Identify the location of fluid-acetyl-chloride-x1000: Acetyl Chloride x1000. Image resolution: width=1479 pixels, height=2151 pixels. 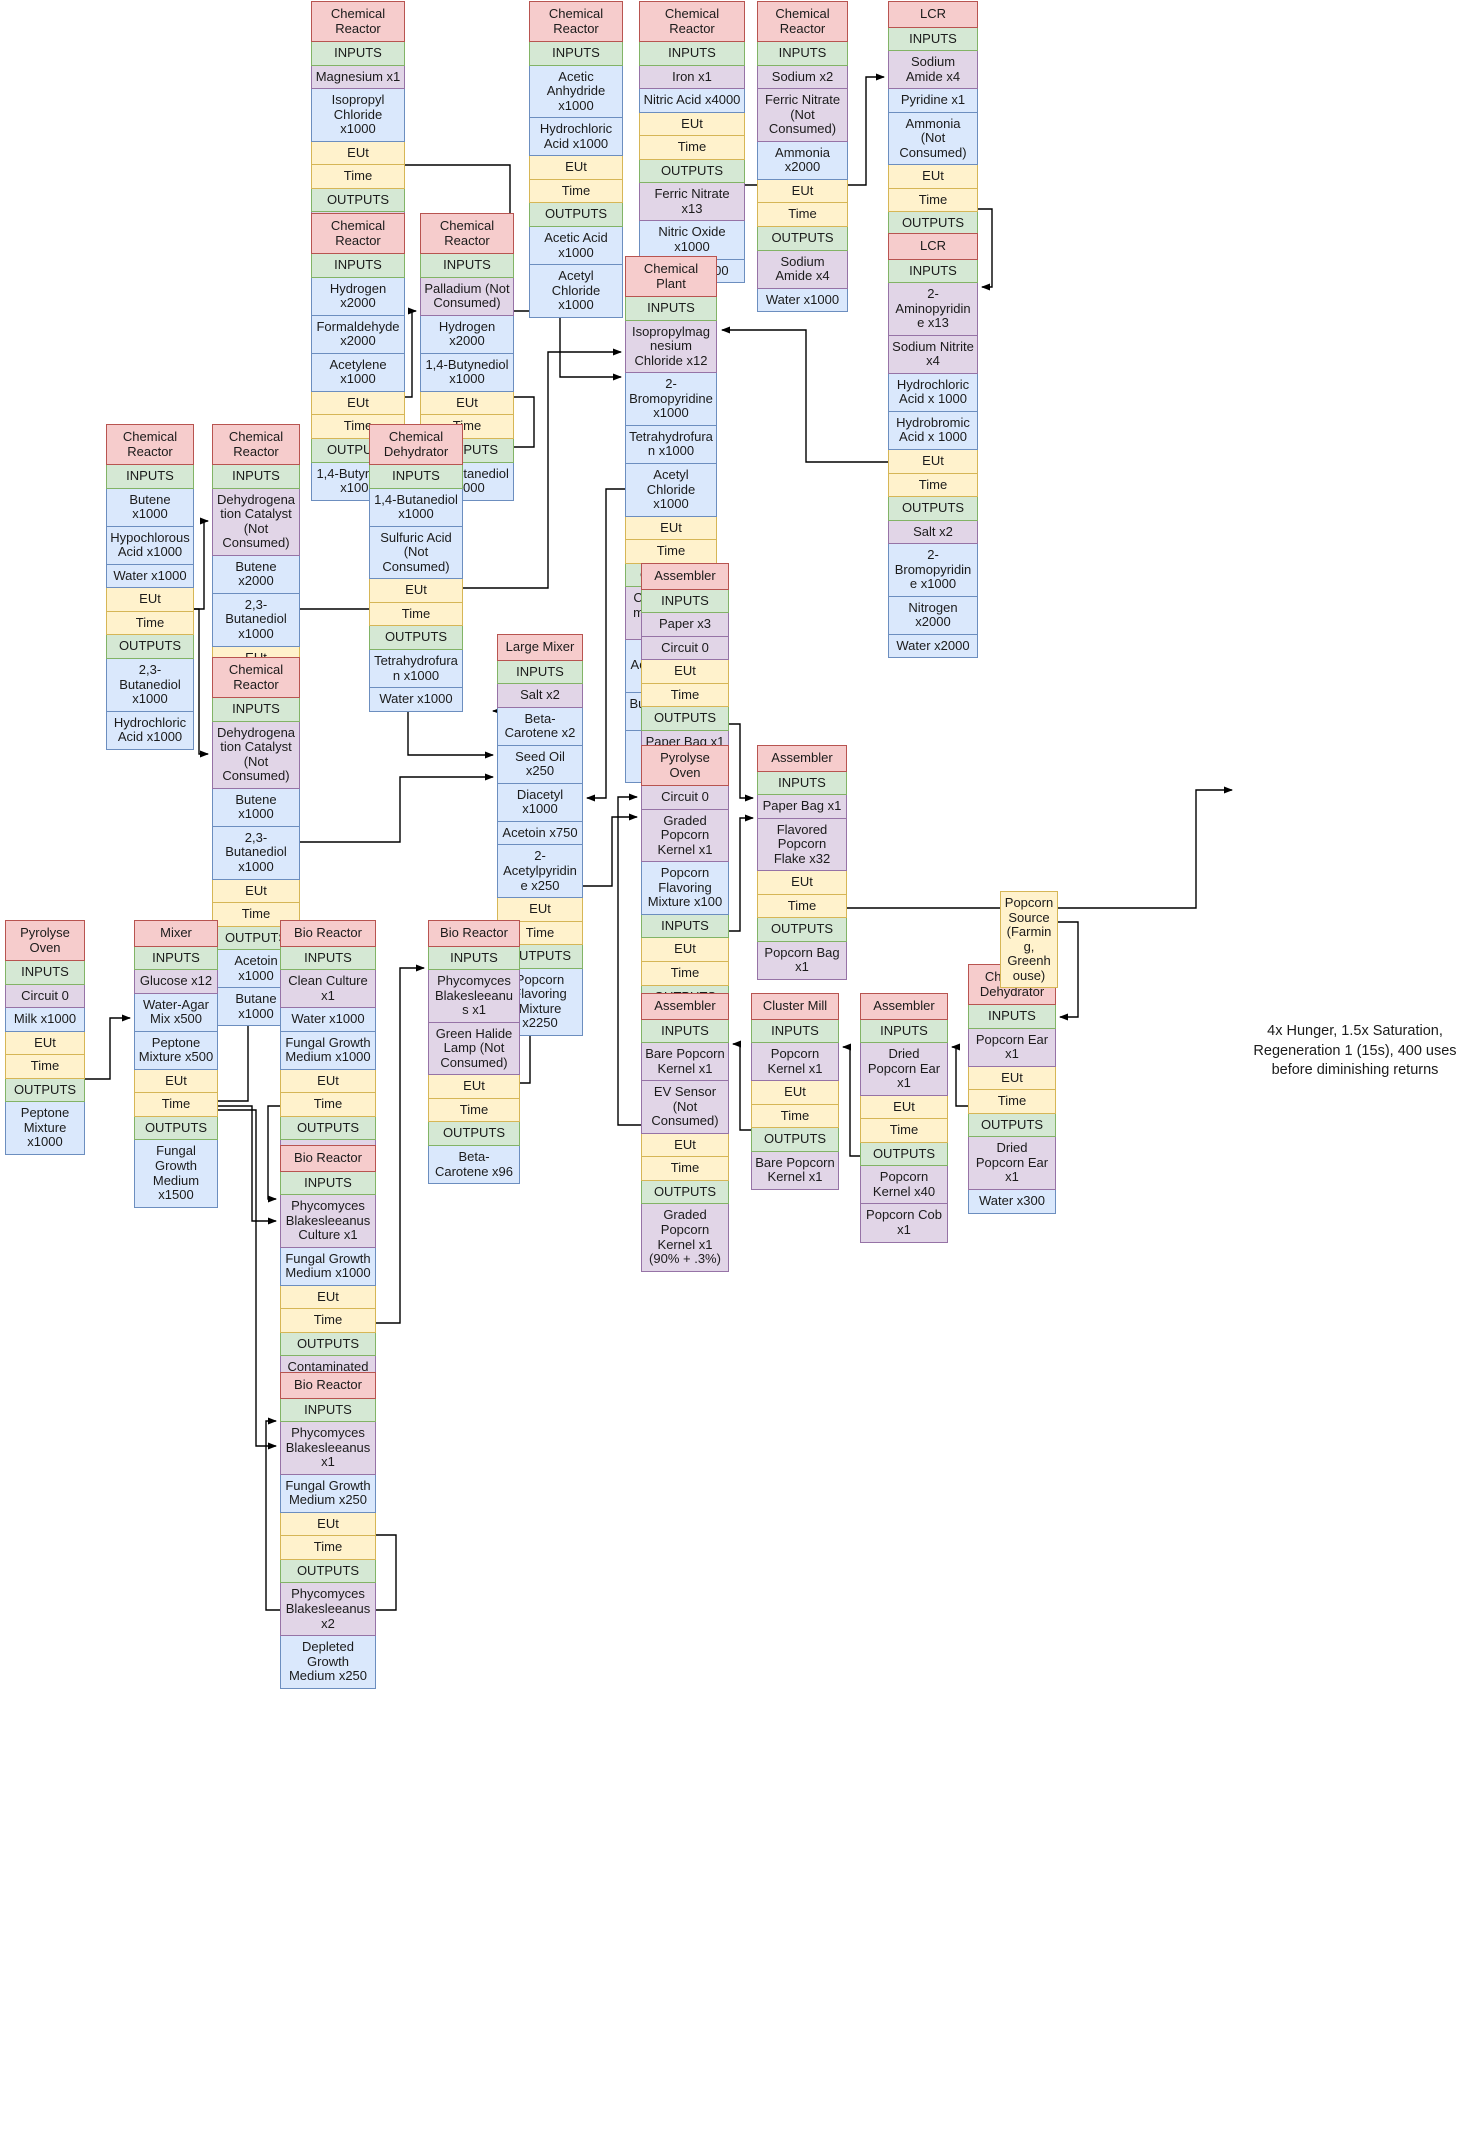
(576, 291).